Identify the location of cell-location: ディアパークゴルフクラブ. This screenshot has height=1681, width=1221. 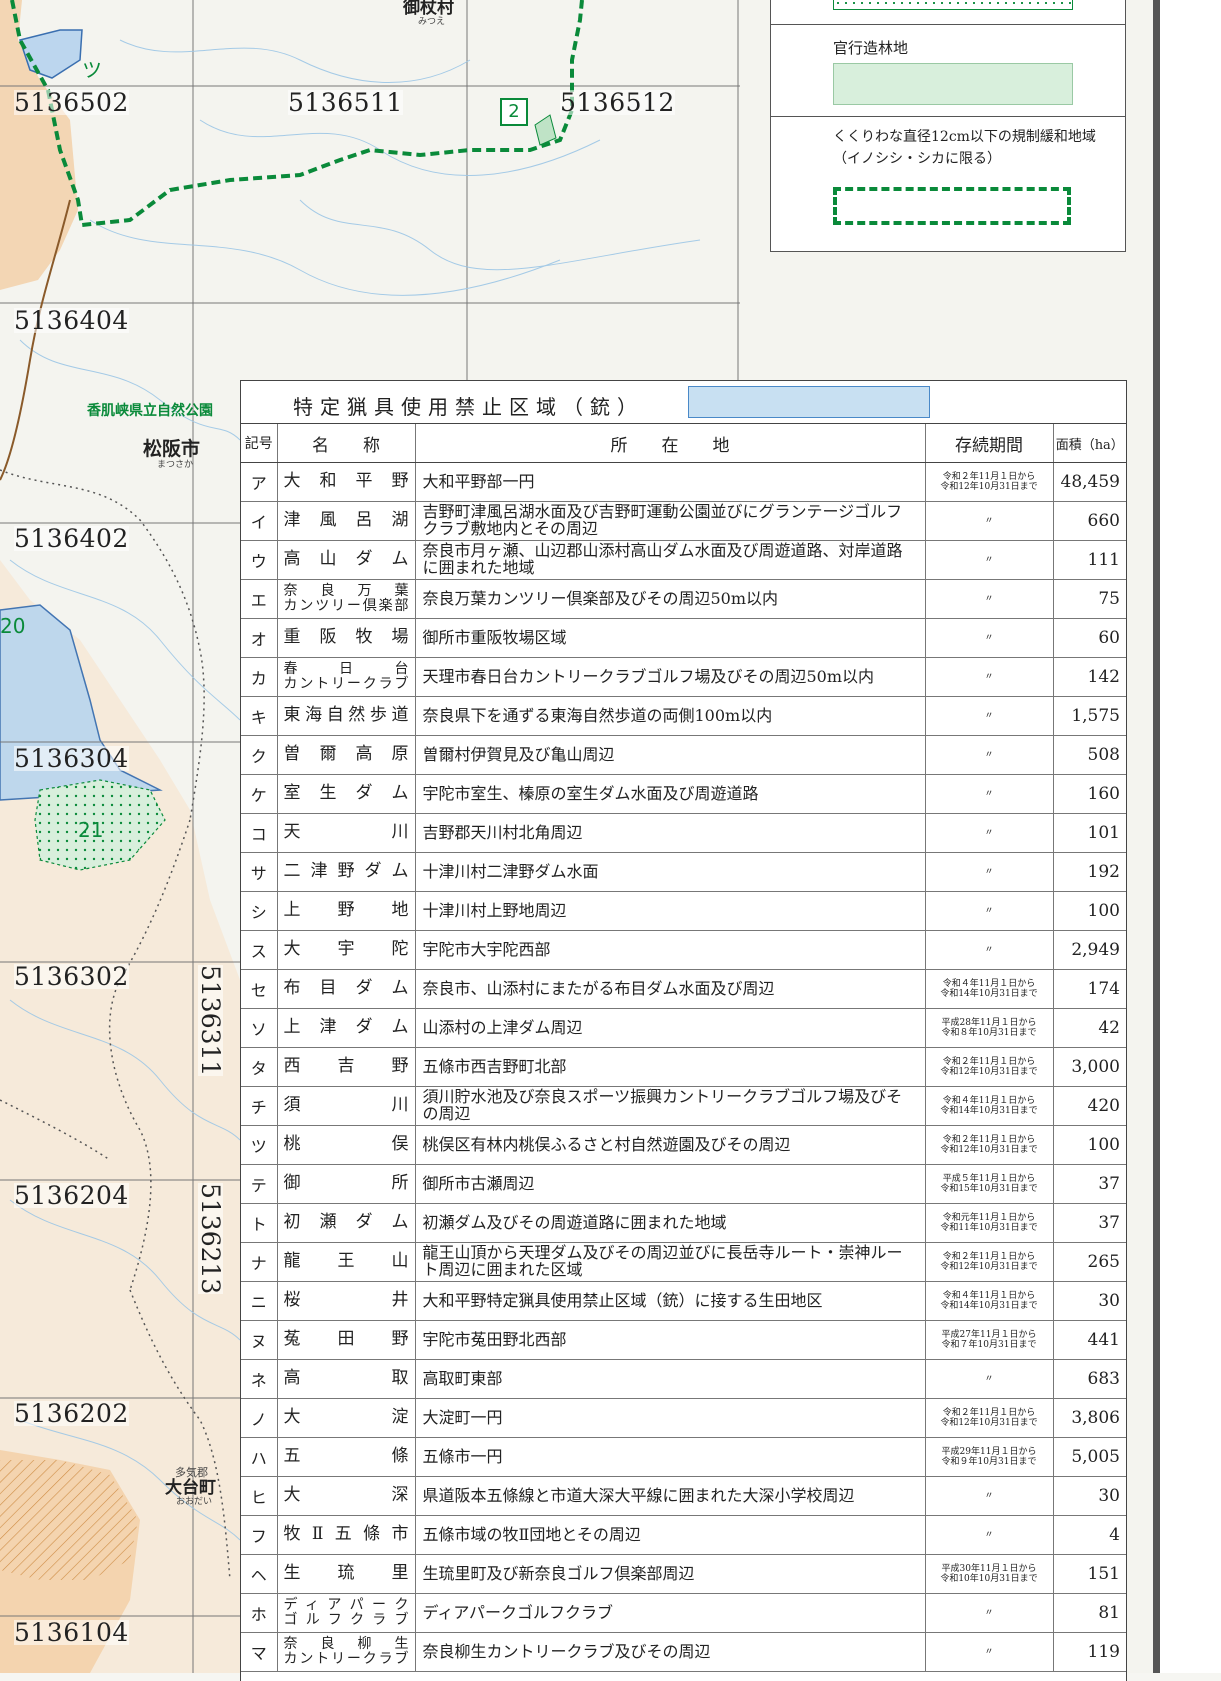
(670, 1613).